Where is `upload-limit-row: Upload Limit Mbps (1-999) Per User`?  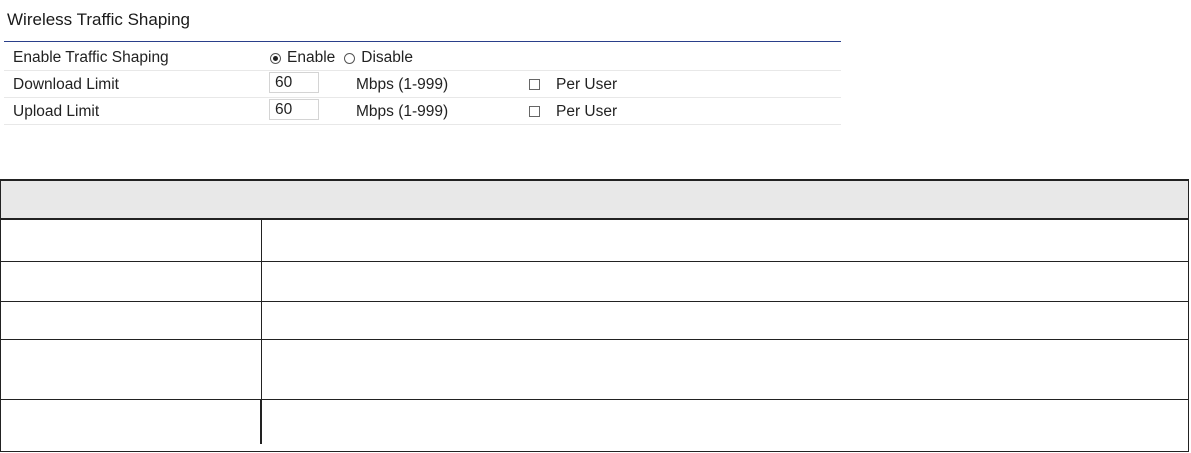
upload-limit-row: Upload Limit Mbps (1-999) Per User is located at coordinates (422, 111).